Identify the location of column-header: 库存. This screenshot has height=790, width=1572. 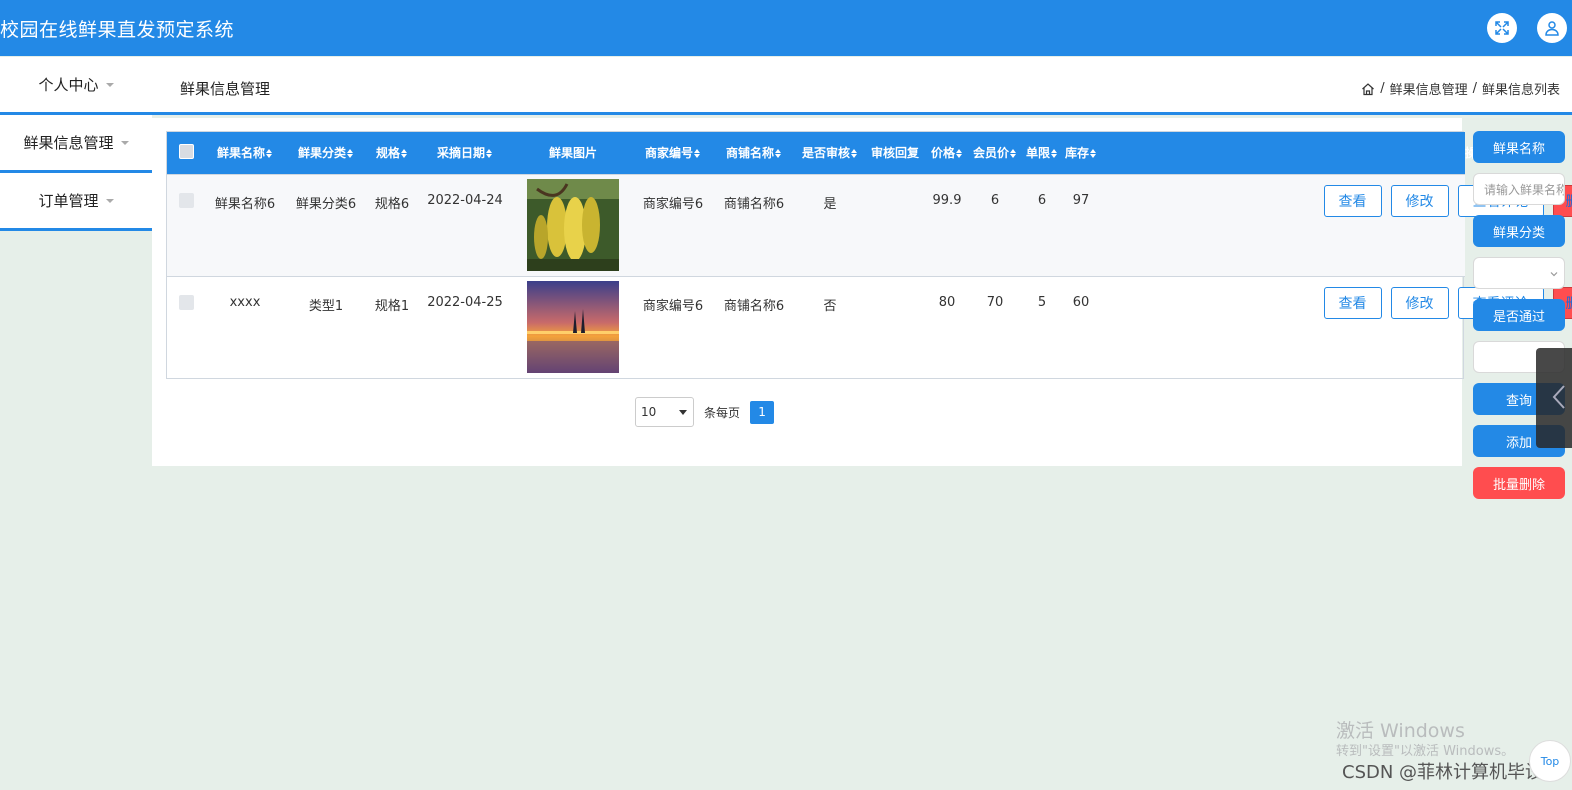
(1081, 153).